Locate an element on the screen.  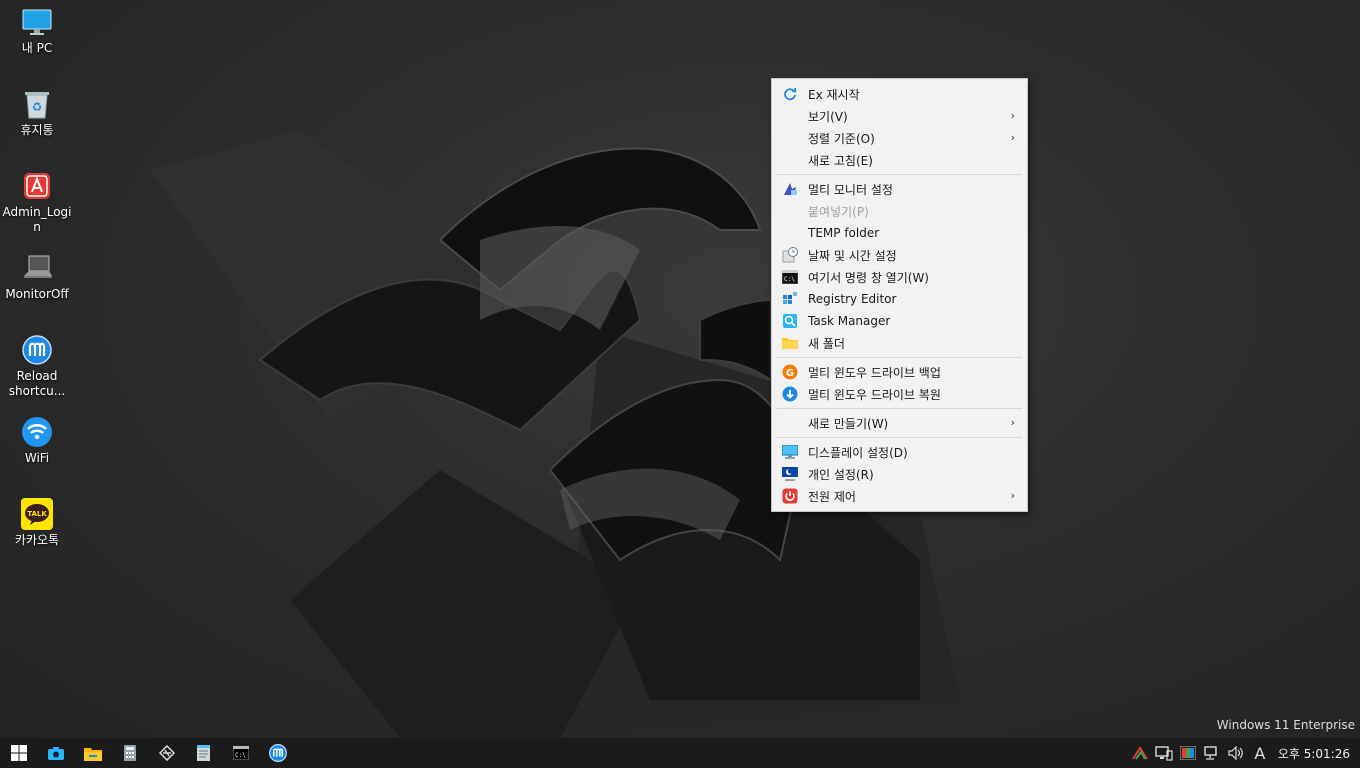
menu-item-registry-editor: Registry Editor is located at coordinates (899, 299).